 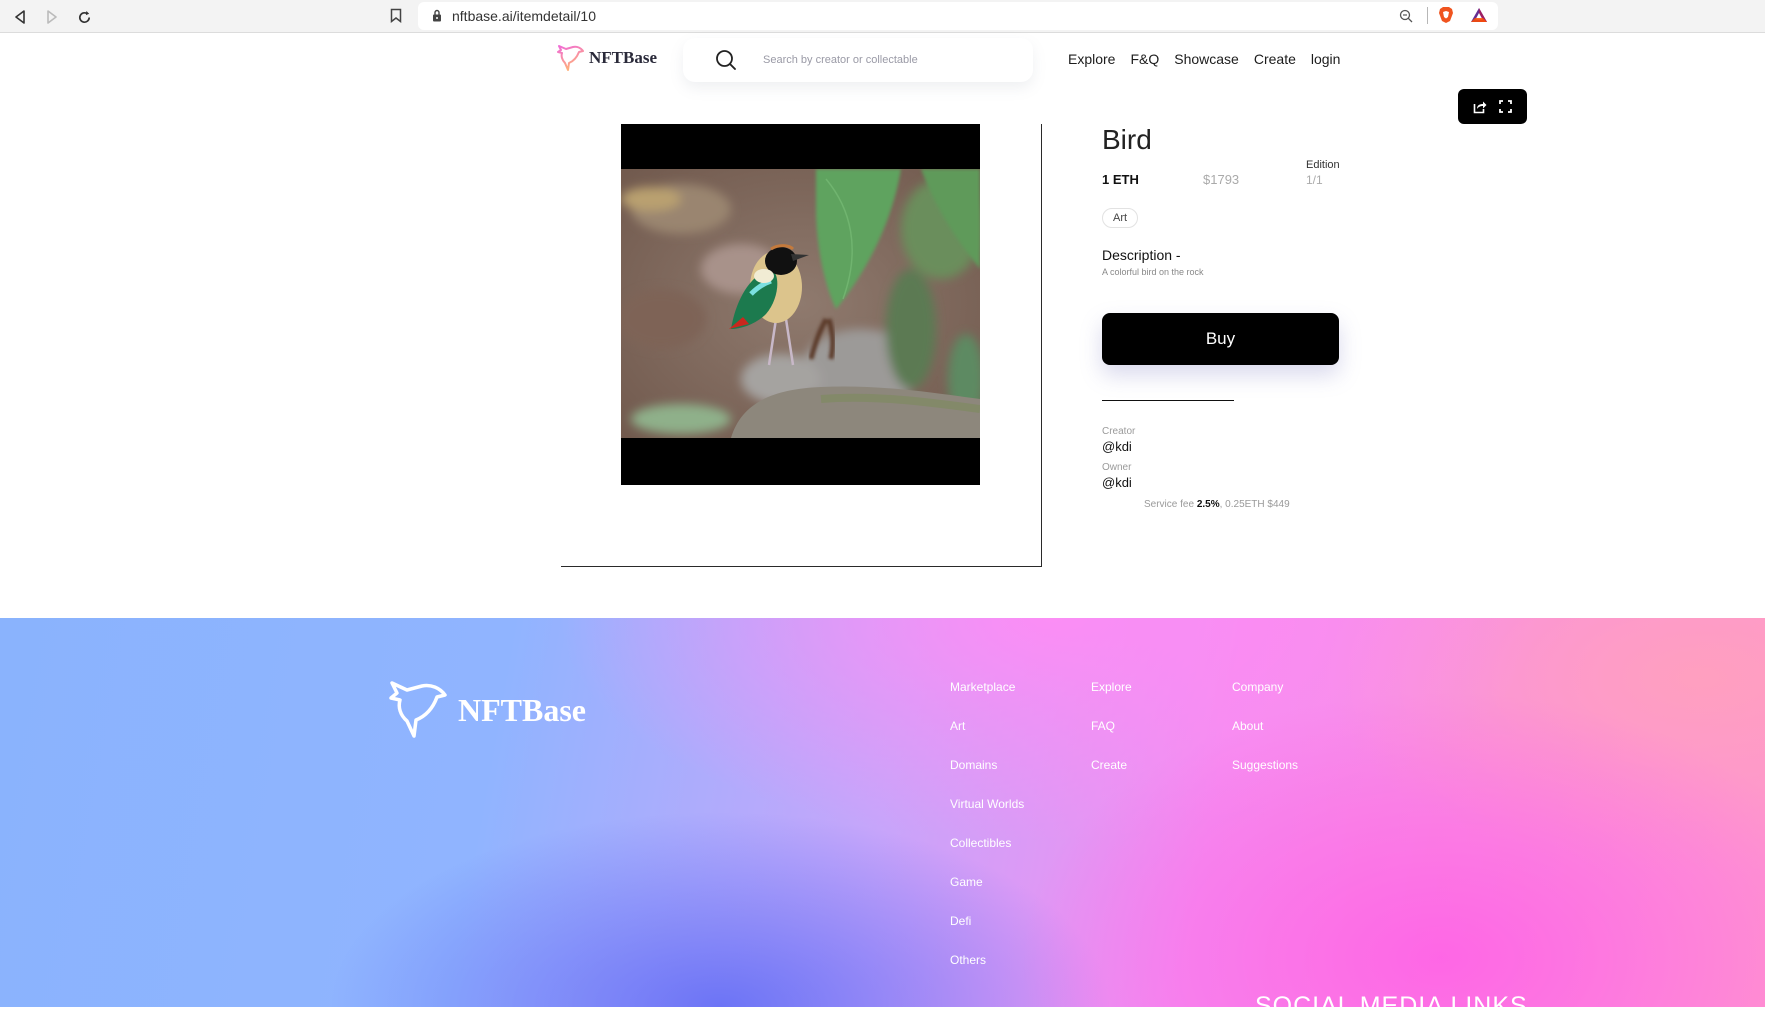 I want to click on service-fee-amount: , 0.25ETH $449, so click(x=1254, y=504).